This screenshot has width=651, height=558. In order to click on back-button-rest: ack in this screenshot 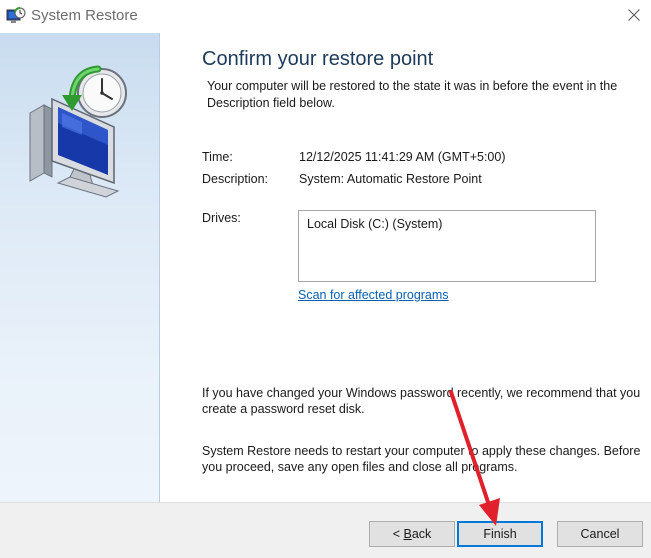, I will do `click(421, 534)`.